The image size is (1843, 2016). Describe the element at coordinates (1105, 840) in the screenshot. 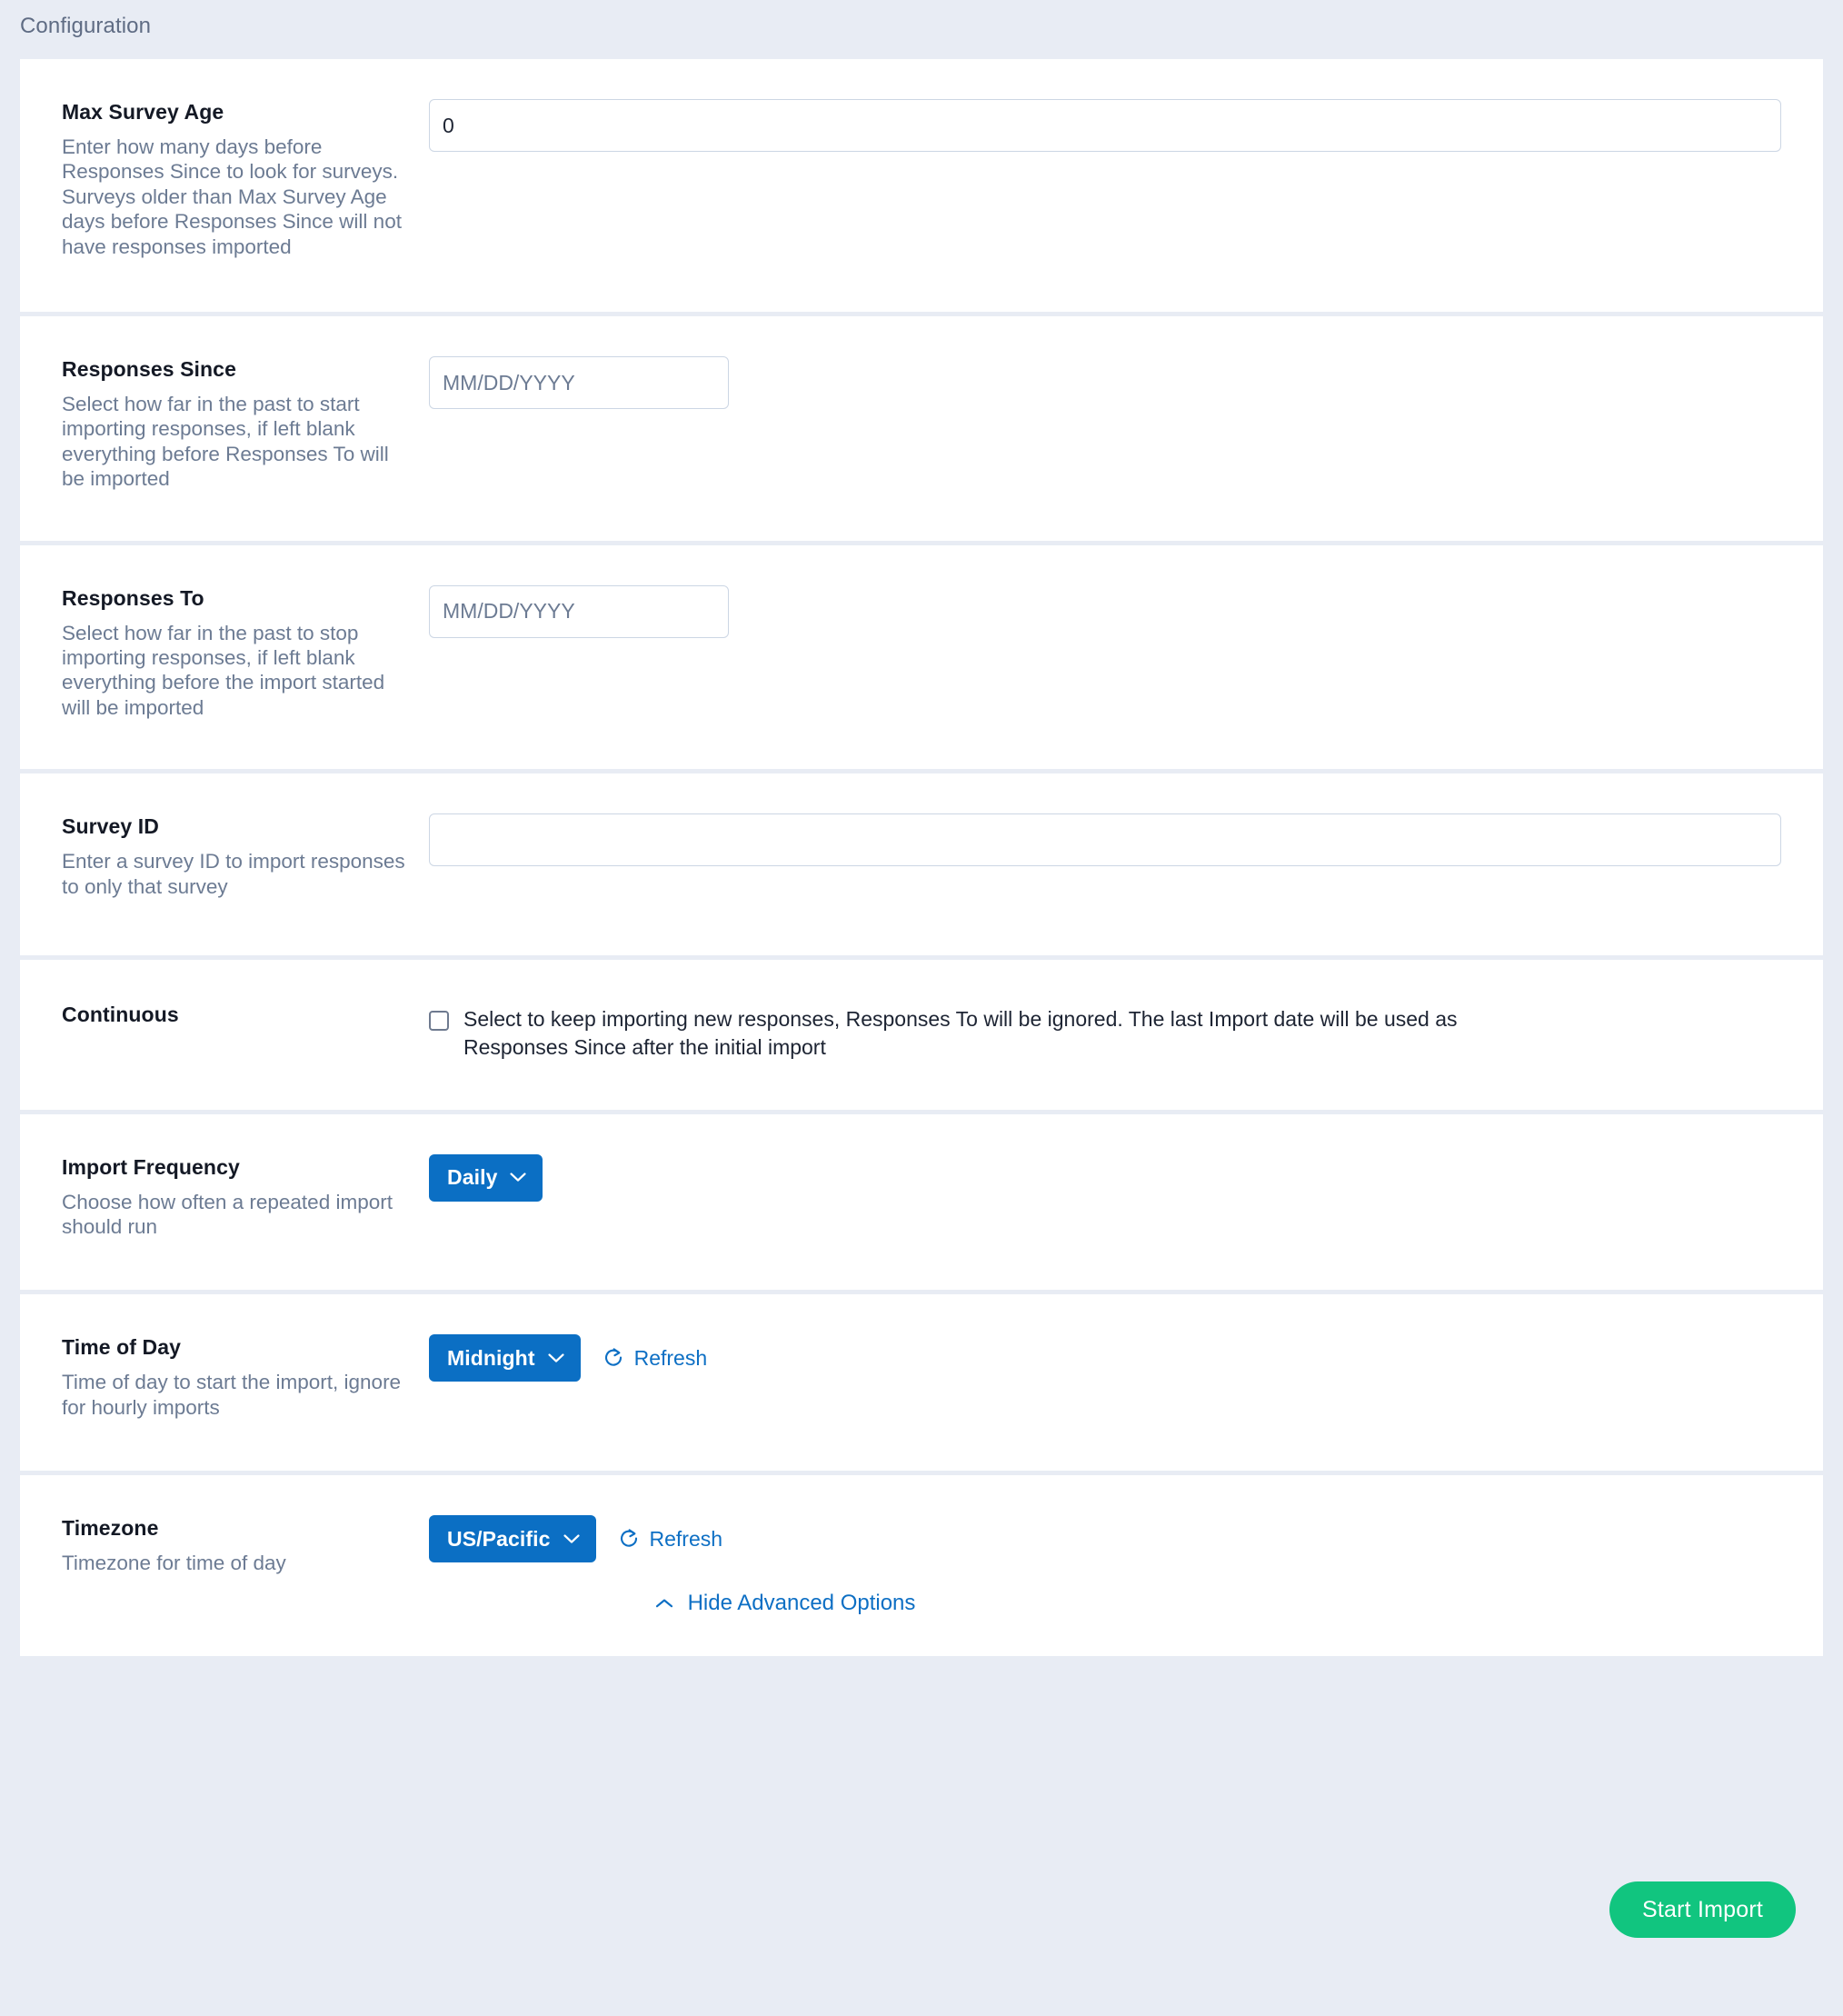

I see `survey-id-input` at that location.